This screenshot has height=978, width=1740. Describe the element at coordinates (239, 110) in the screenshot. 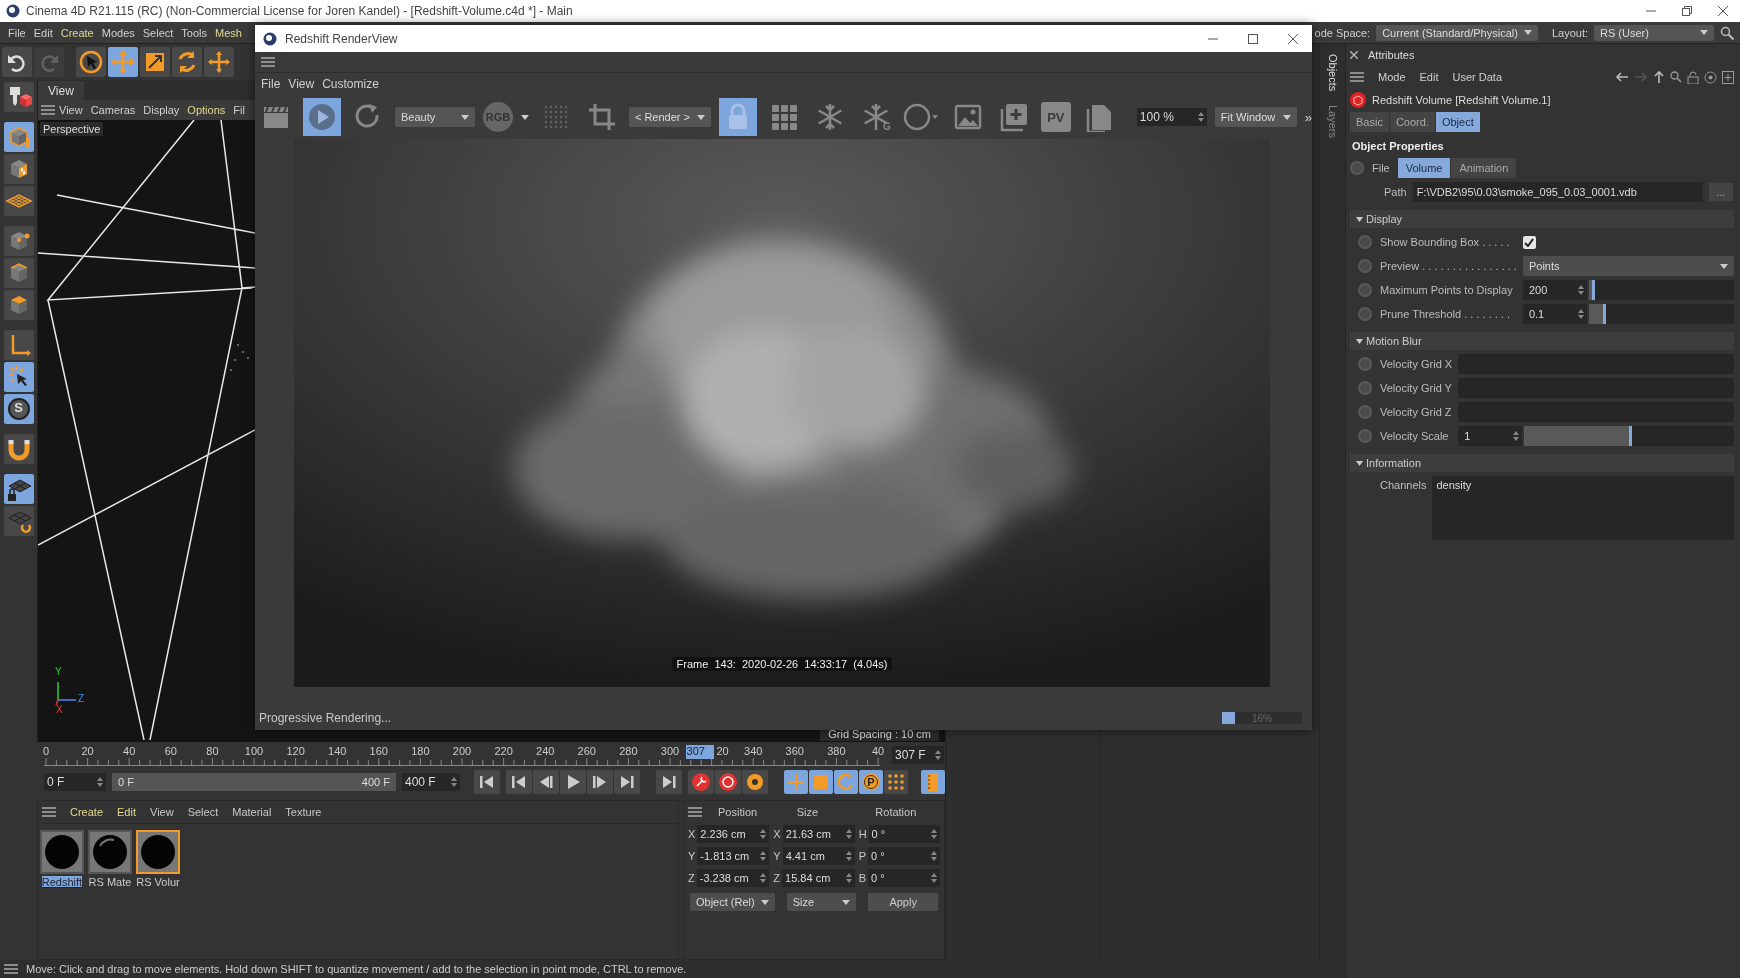

I see `menu-item: Fil` at that location.